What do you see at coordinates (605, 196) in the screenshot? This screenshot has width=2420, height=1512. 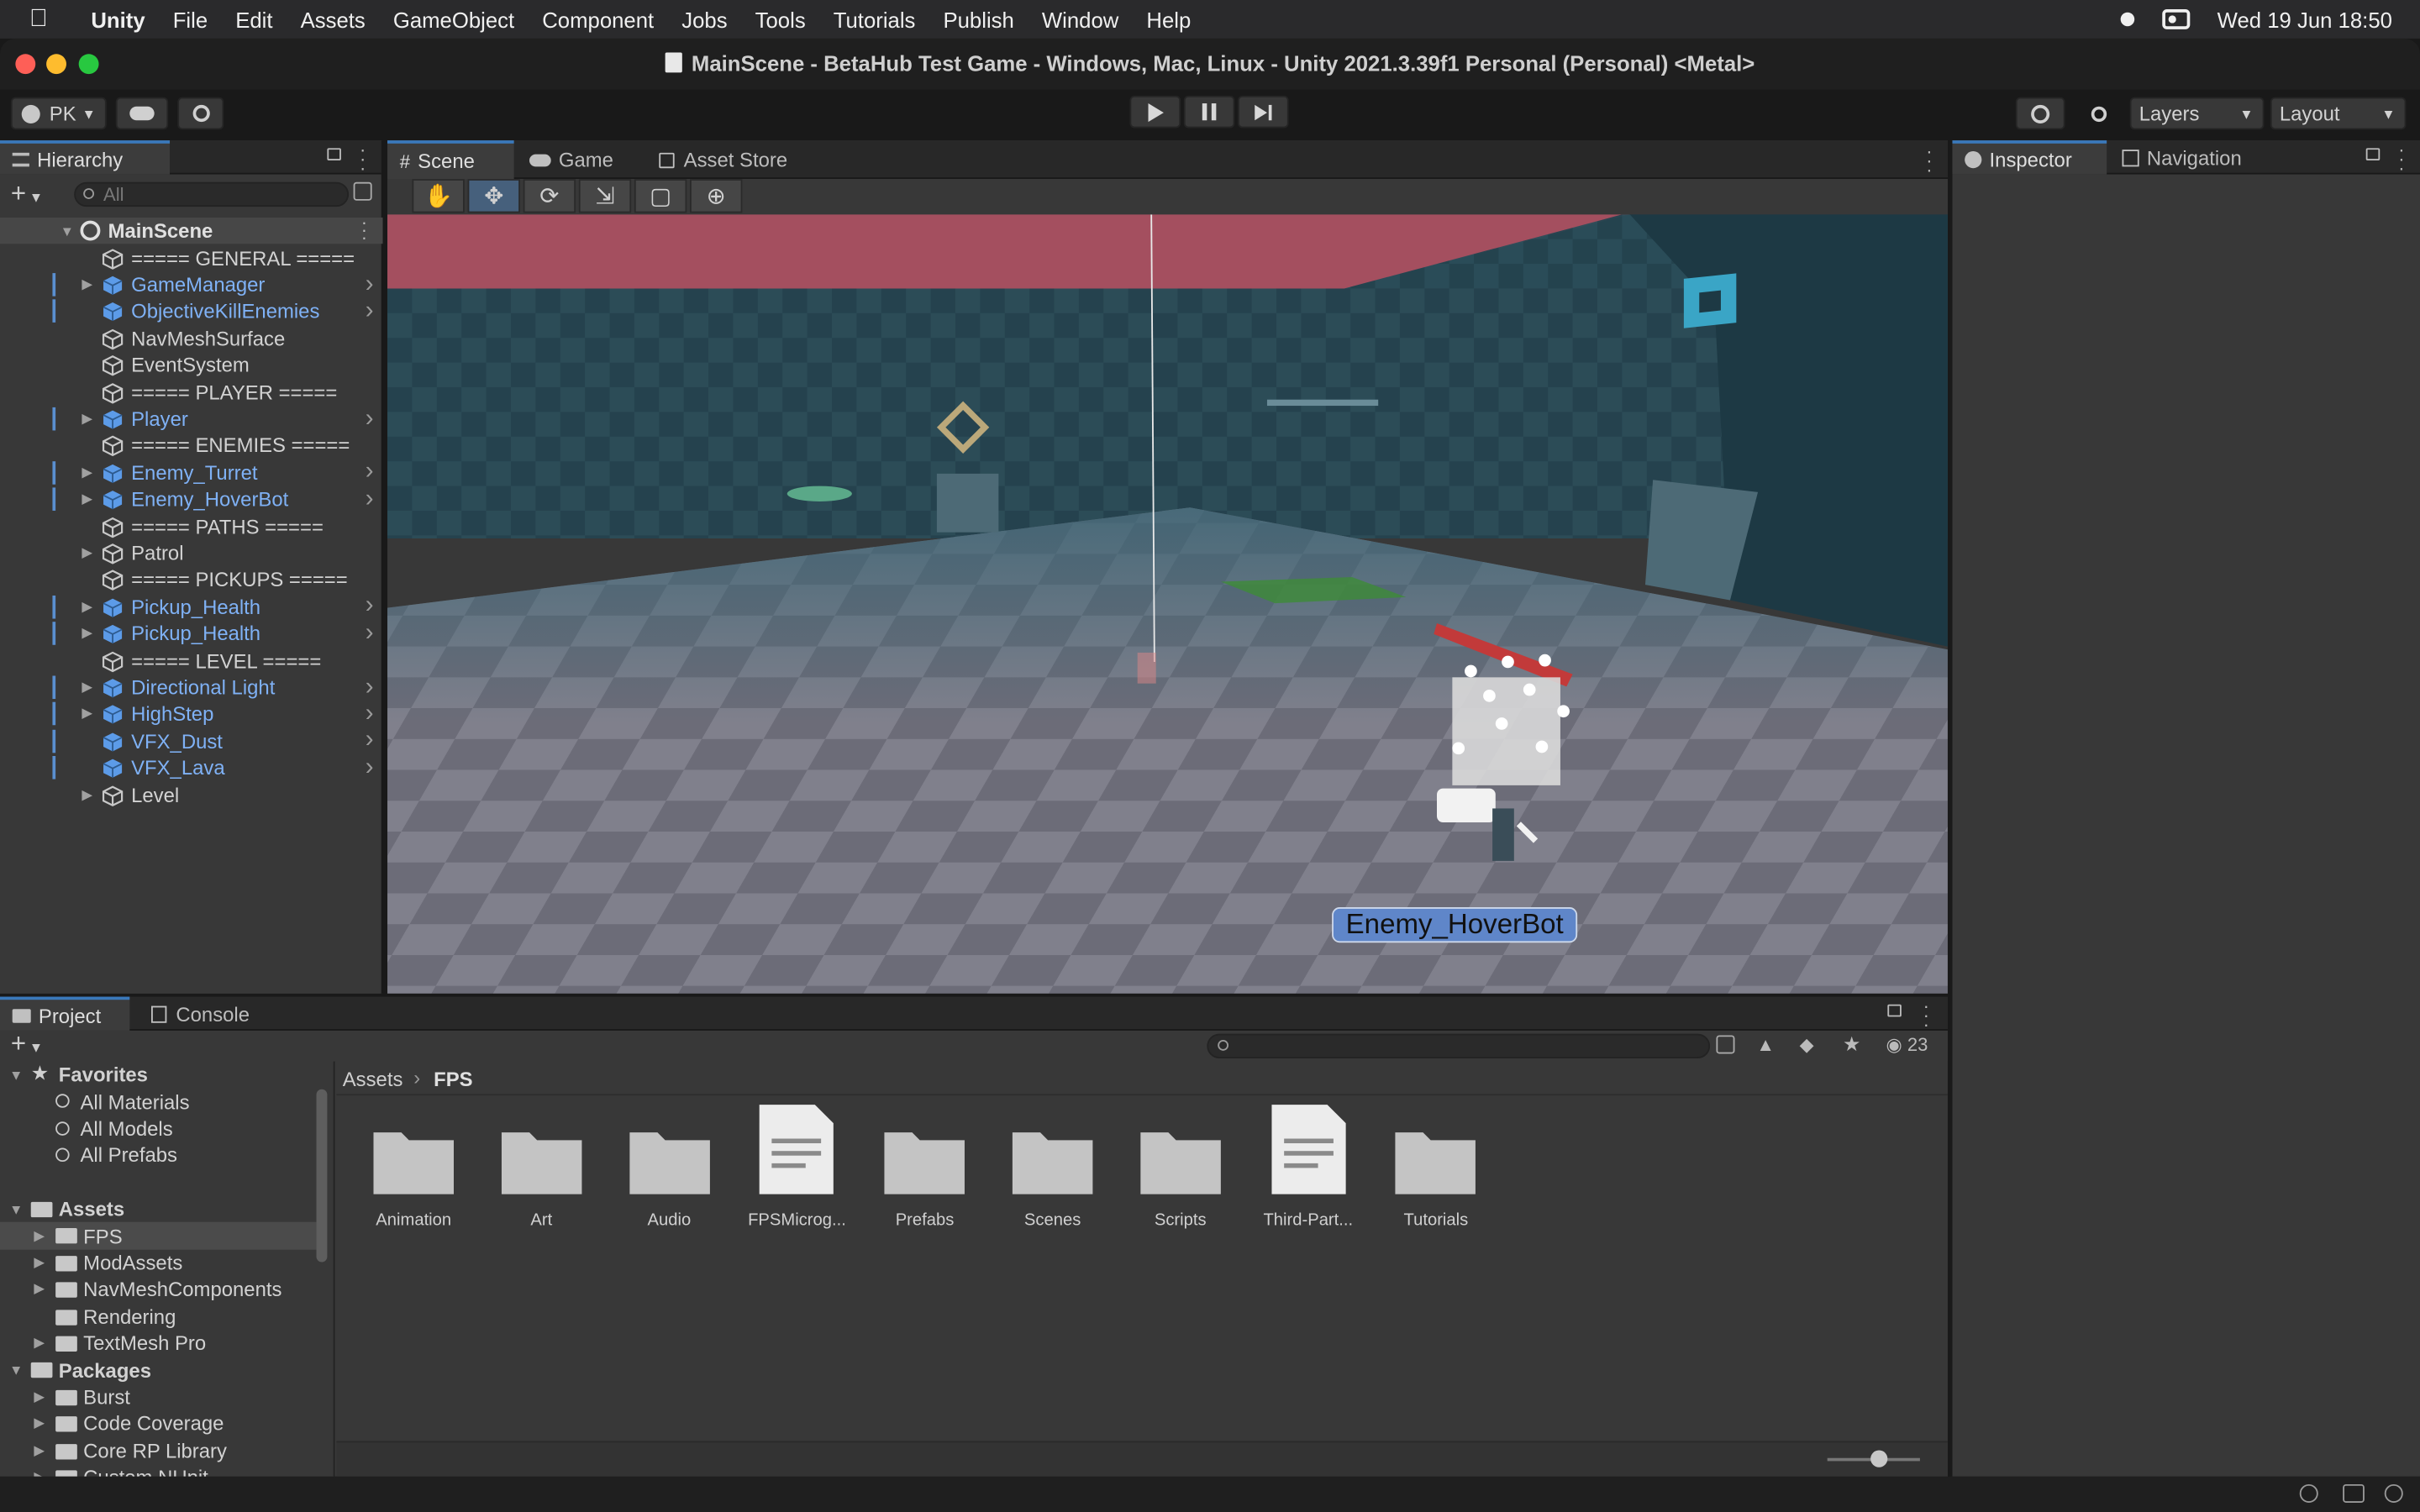 I see `scale-tool-button: ⇲` at bounding box center [605, 196].